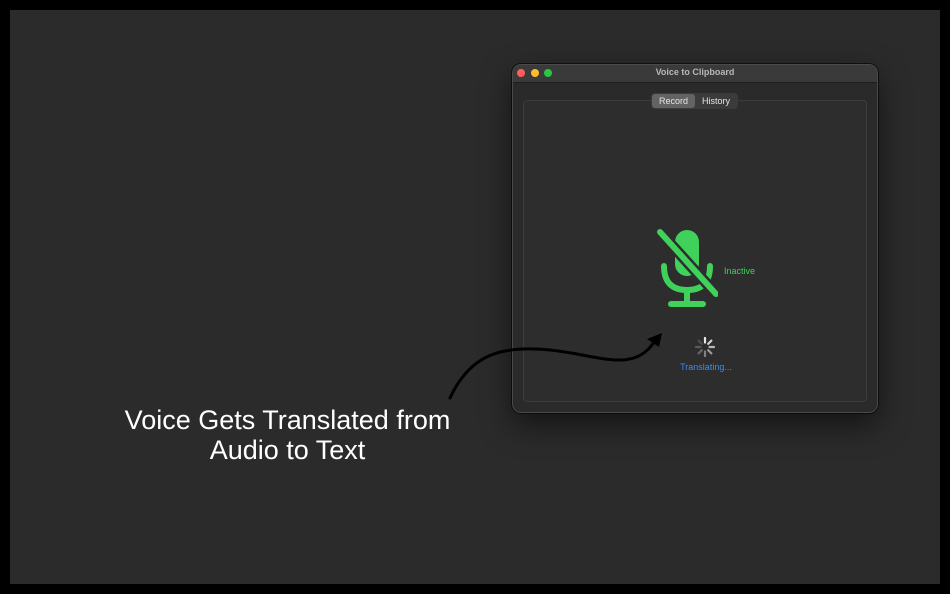 The height and width of the screenshot is (594, 950). What do you see at coordinates (674, 101) in the screenshot?
I see `tab-record: Record` at bounding box center [674, 101].